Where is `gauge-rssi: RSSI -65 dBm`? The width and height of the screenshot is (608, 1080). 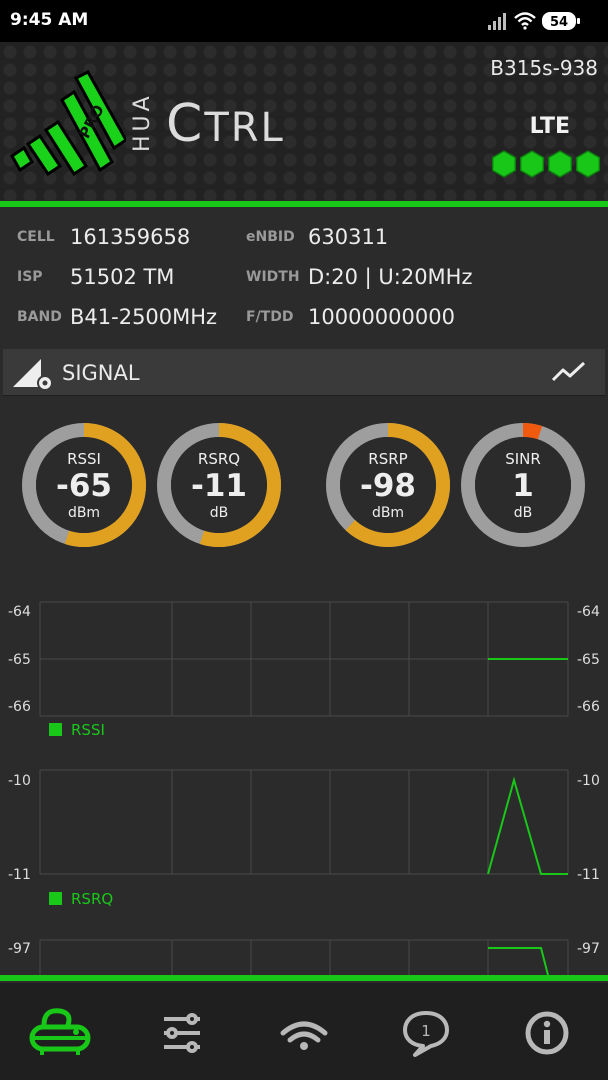
gauge-rssi: RSSI -65 dBm is located at coordinates (84, 485).